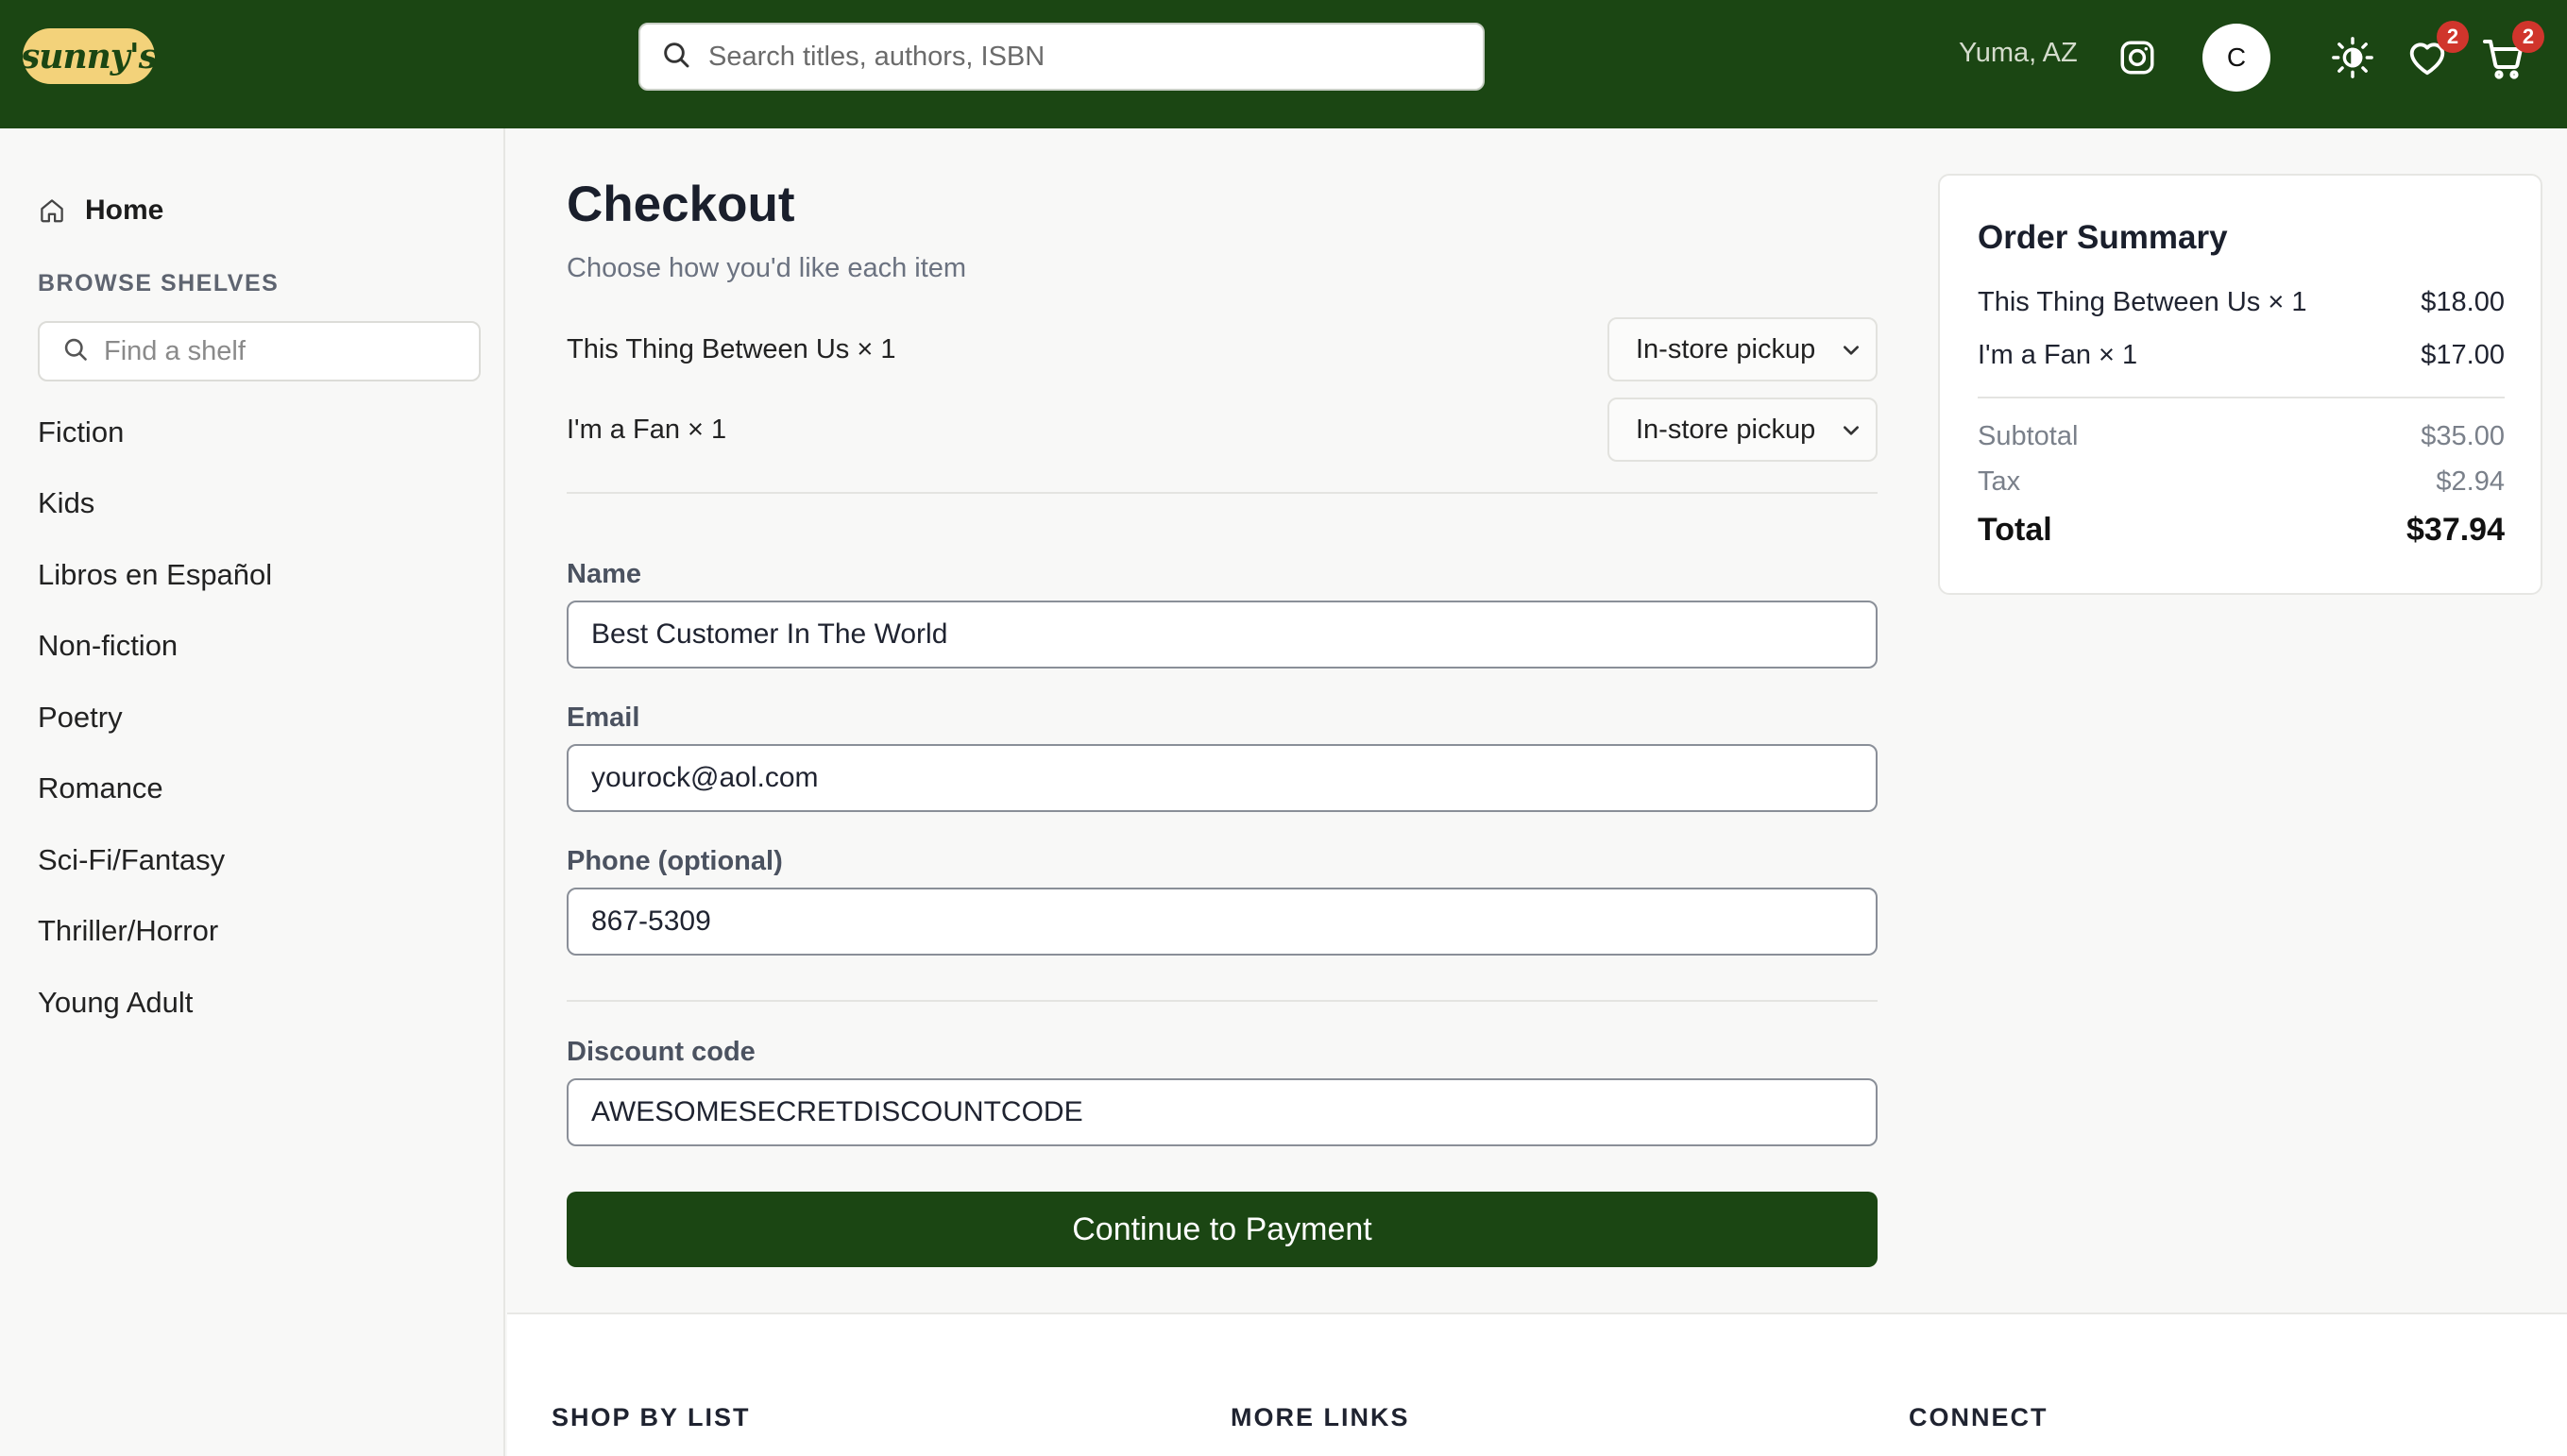 The height and width of the screenshot is (1456, 2567). I want to click on site-search-input, so click(1086, 57).